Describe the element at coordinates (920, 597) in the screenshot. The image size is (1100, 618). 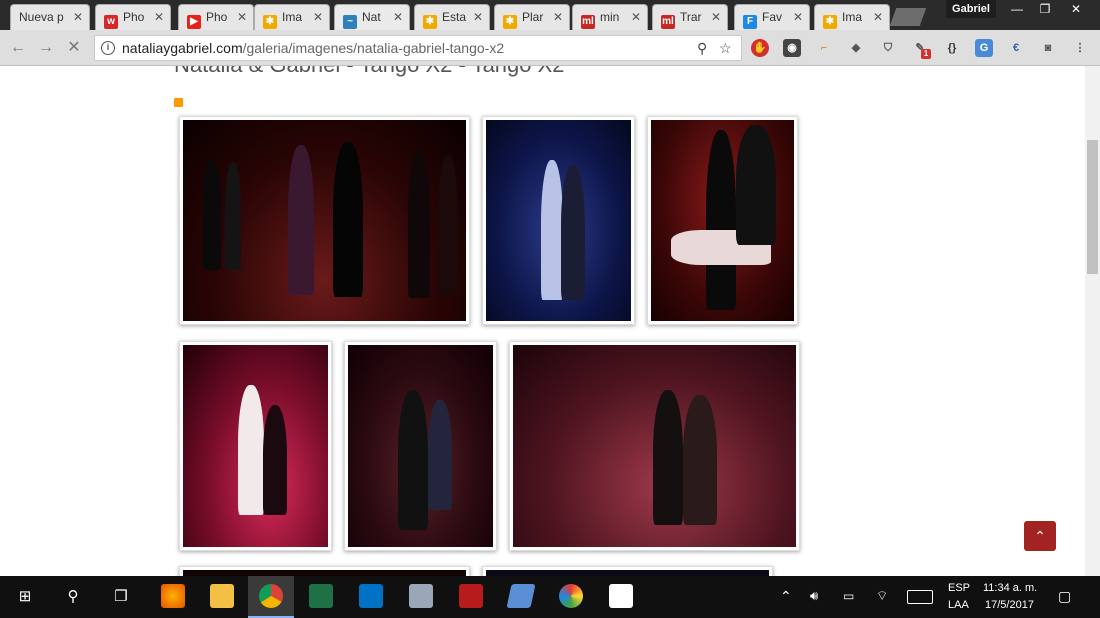
I see `keyboard-icon` at that location.